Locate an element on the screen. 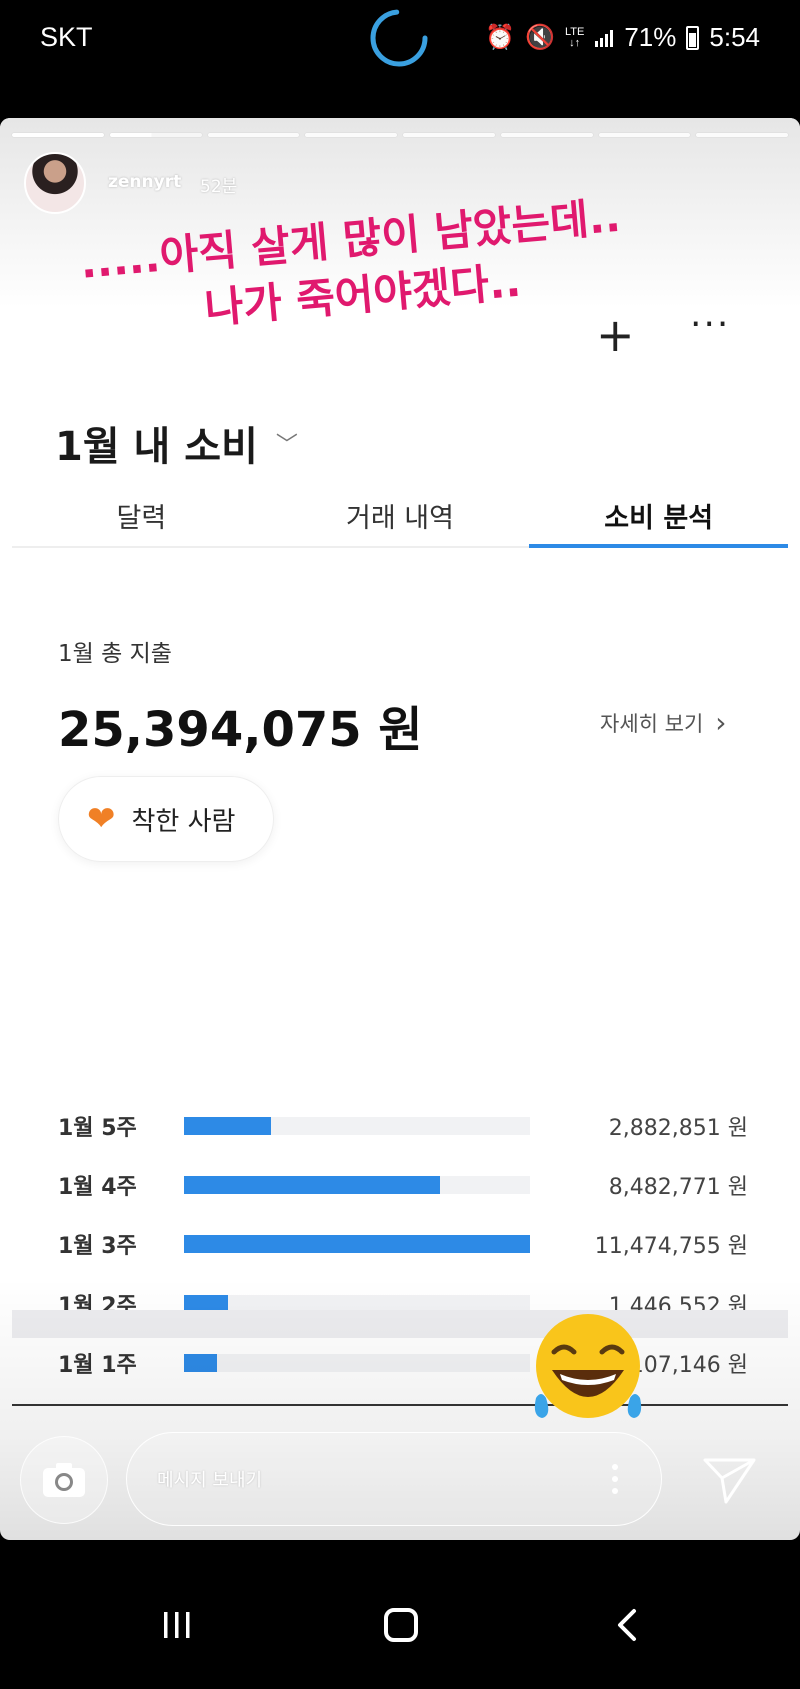  carrier-label: SKT is located at coordinates (66, 37).